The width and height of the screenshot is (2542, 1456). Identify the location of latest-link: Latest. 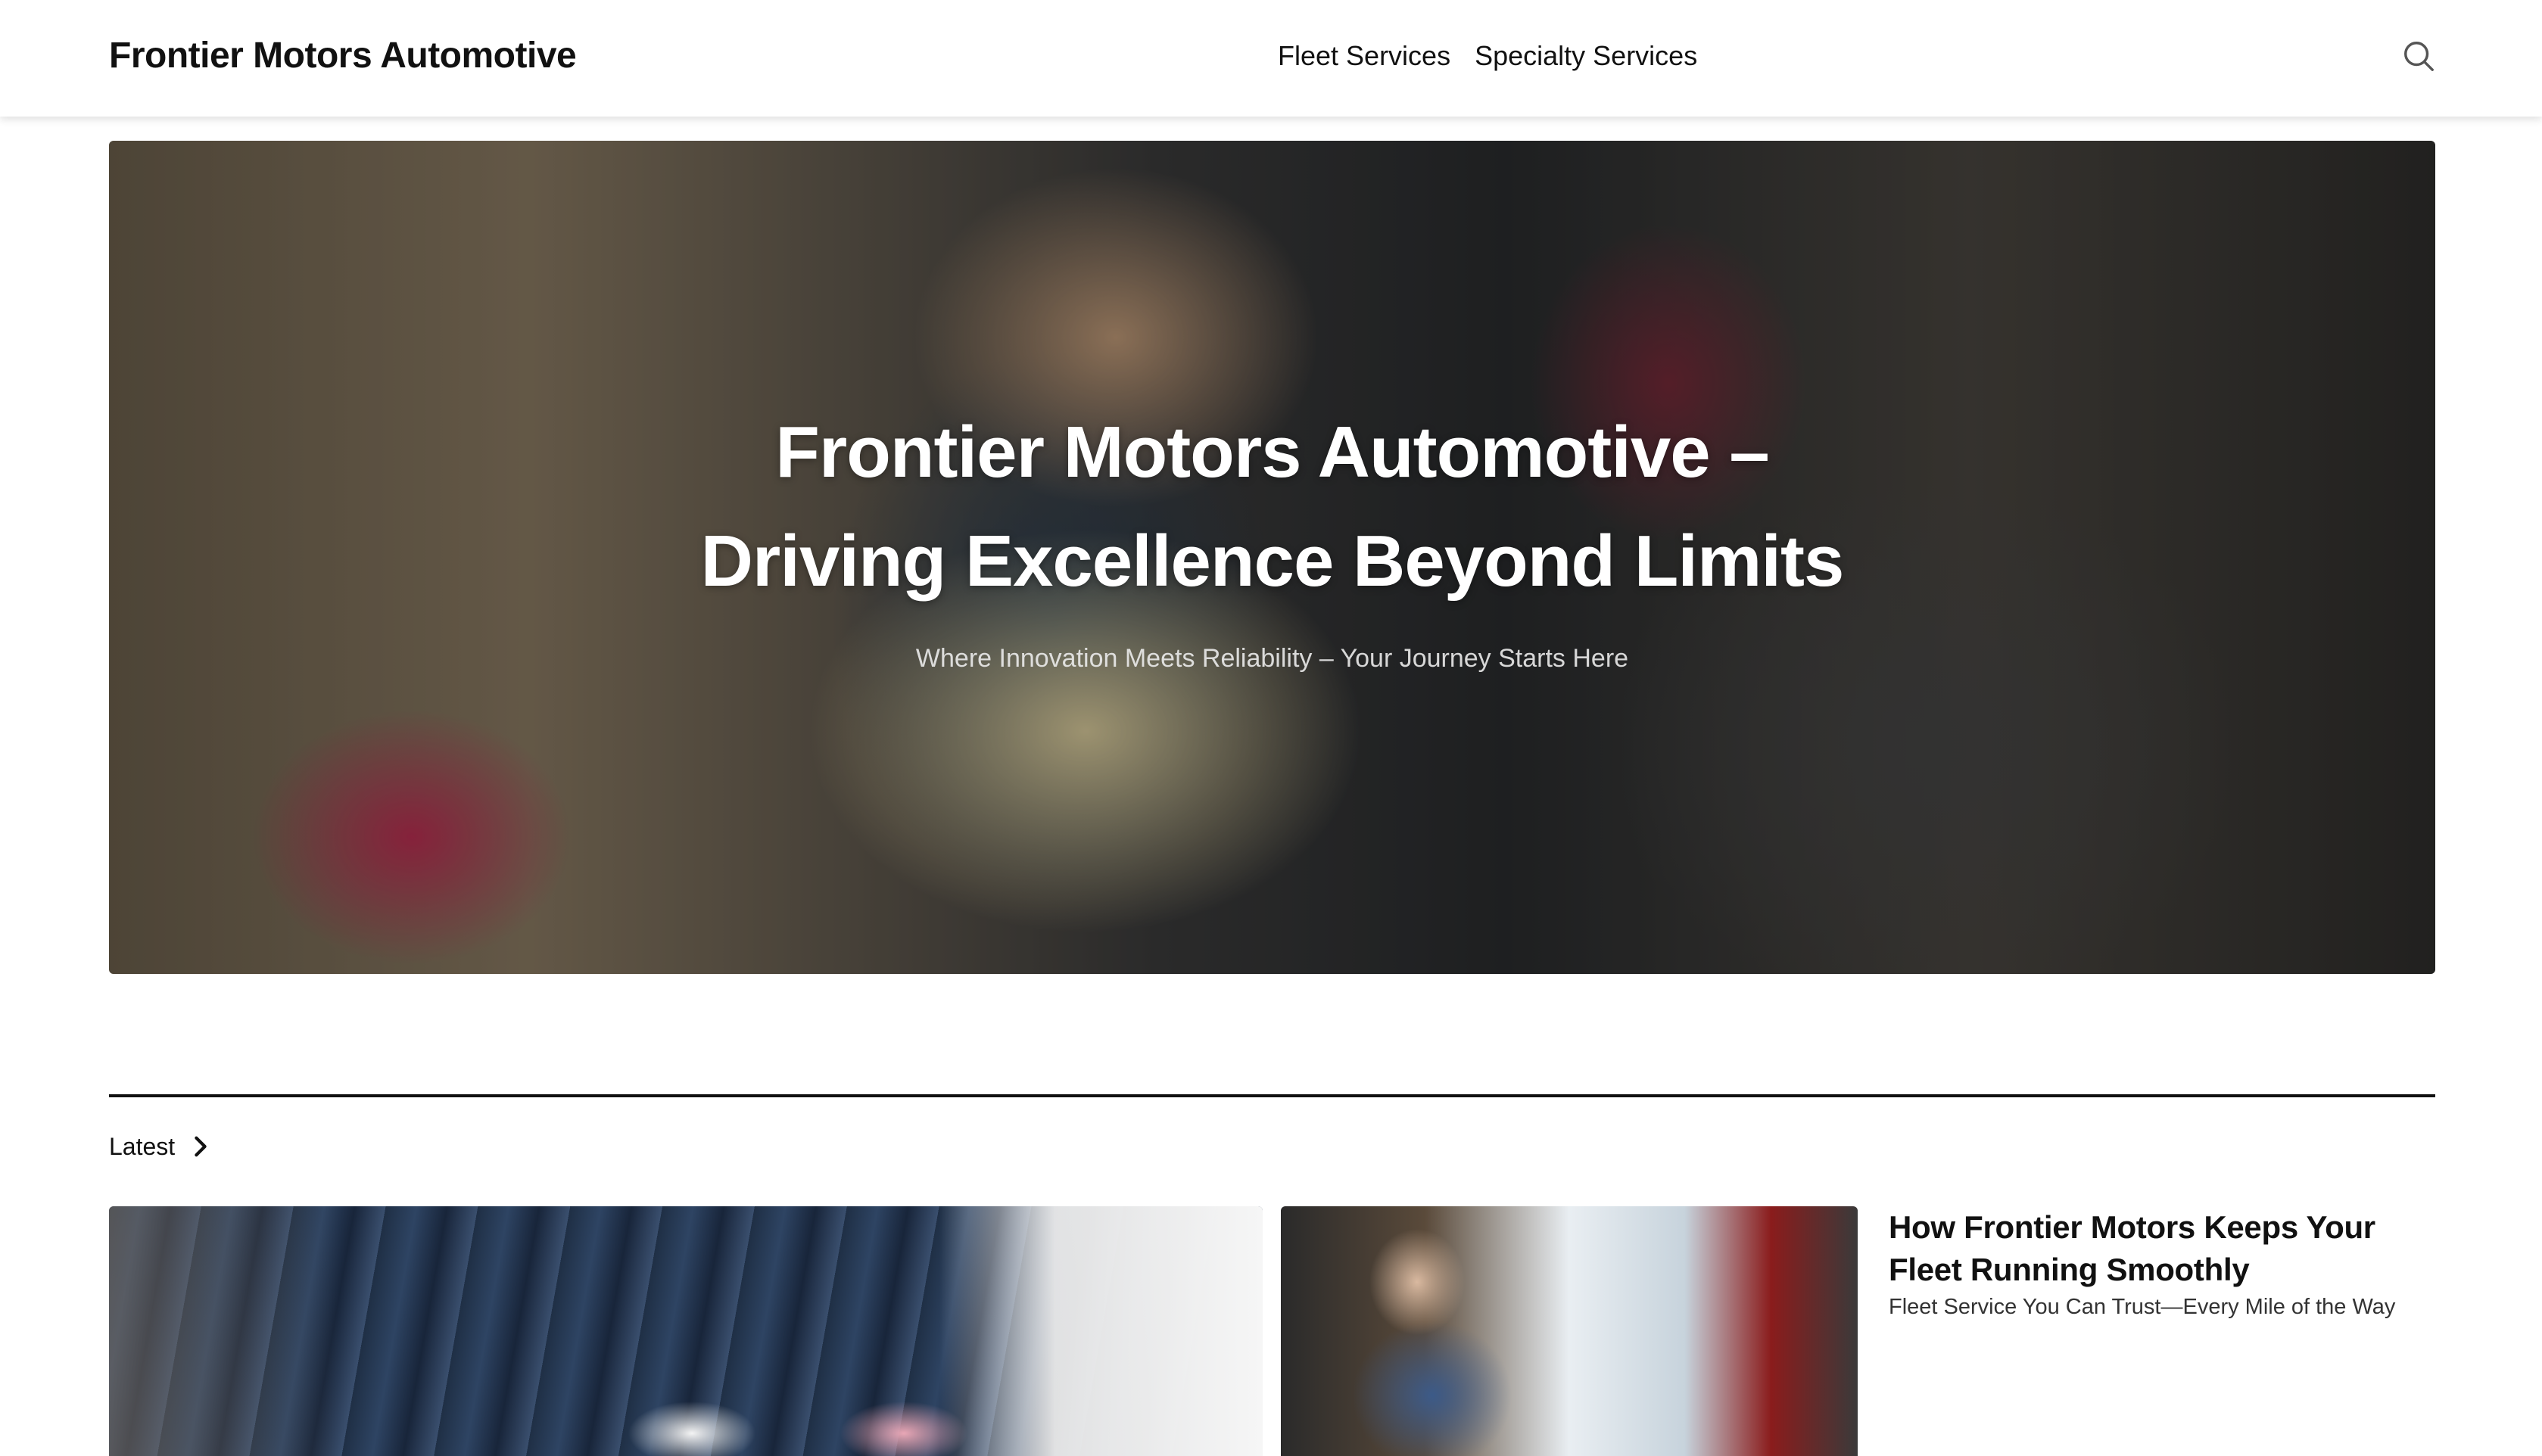
(159, 1146).